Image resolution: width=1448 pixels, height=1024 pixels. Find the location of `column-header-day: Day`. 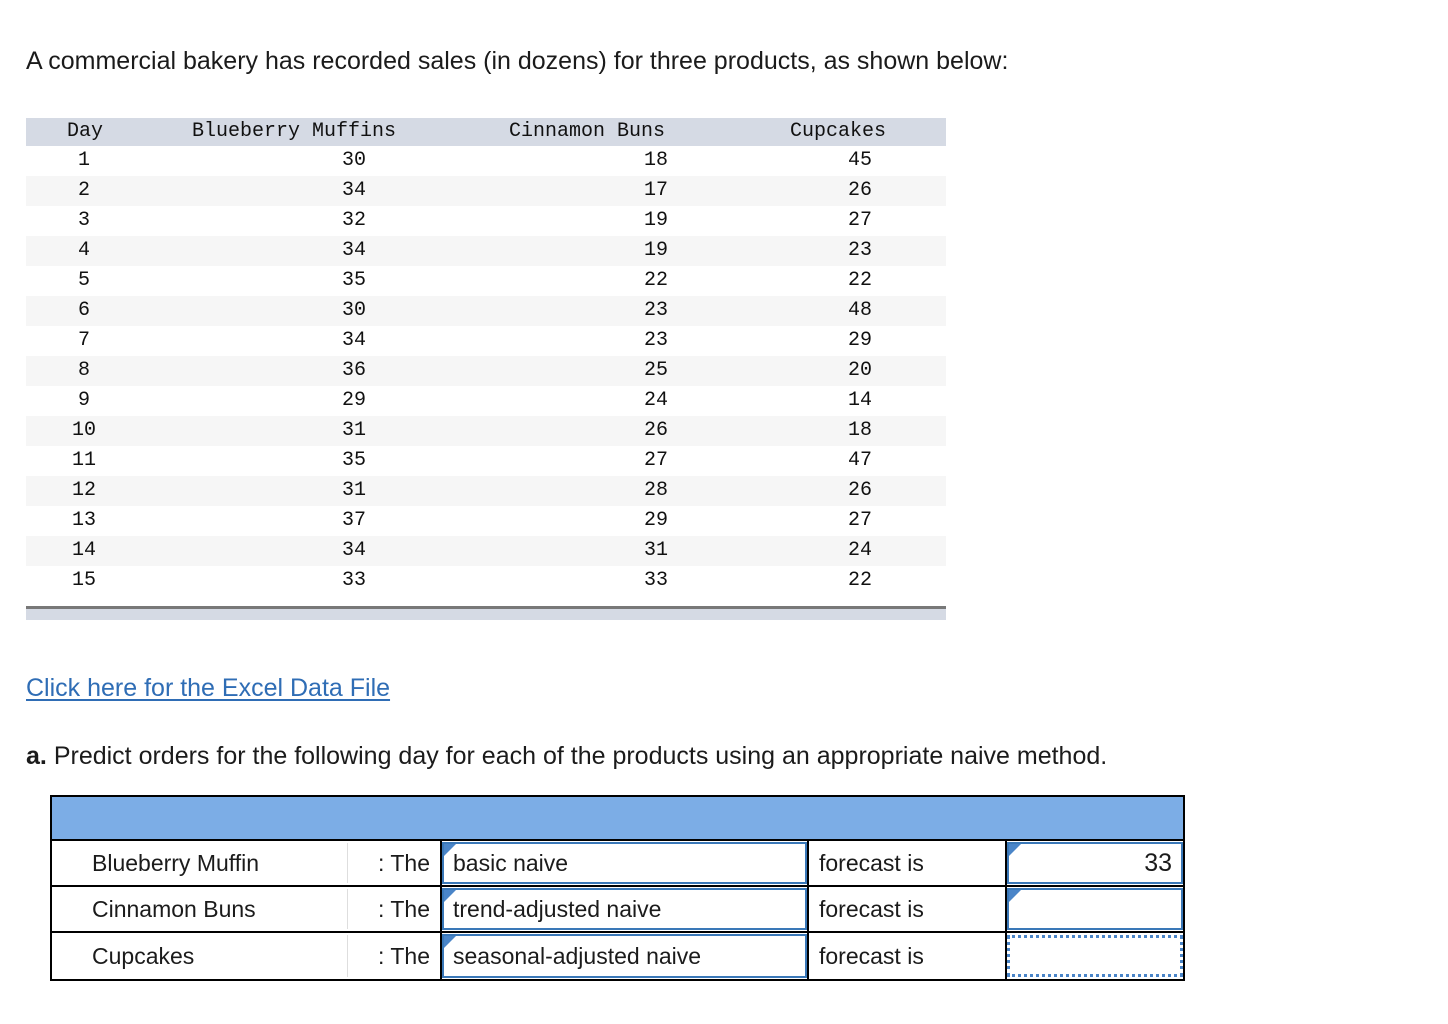

column-header-day: Day is located at coordinates (85, 132).